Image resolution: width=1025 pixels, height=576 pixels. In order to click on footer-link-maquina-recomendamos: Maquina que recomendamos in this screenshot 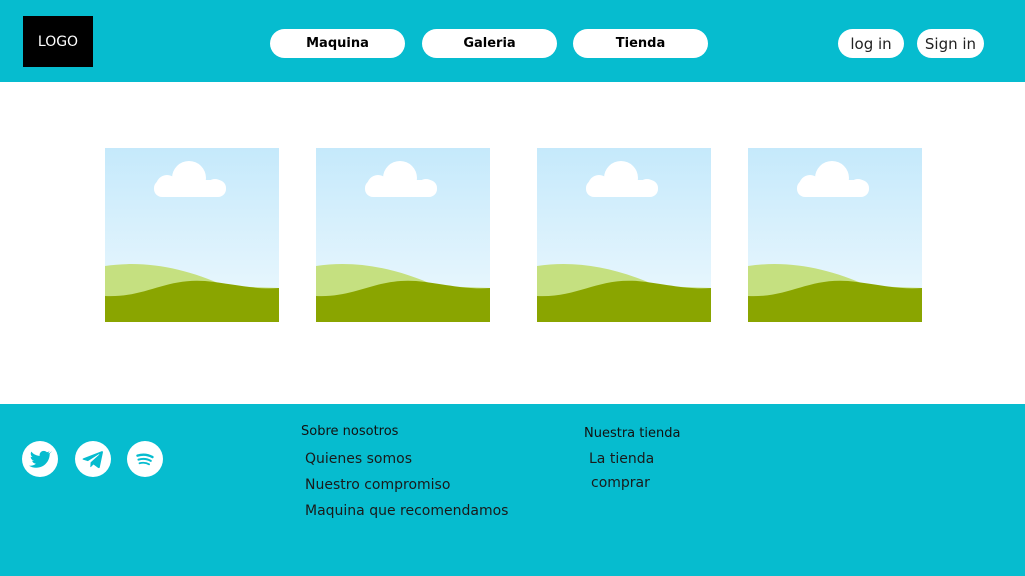, I will do `click(406, 511)`.